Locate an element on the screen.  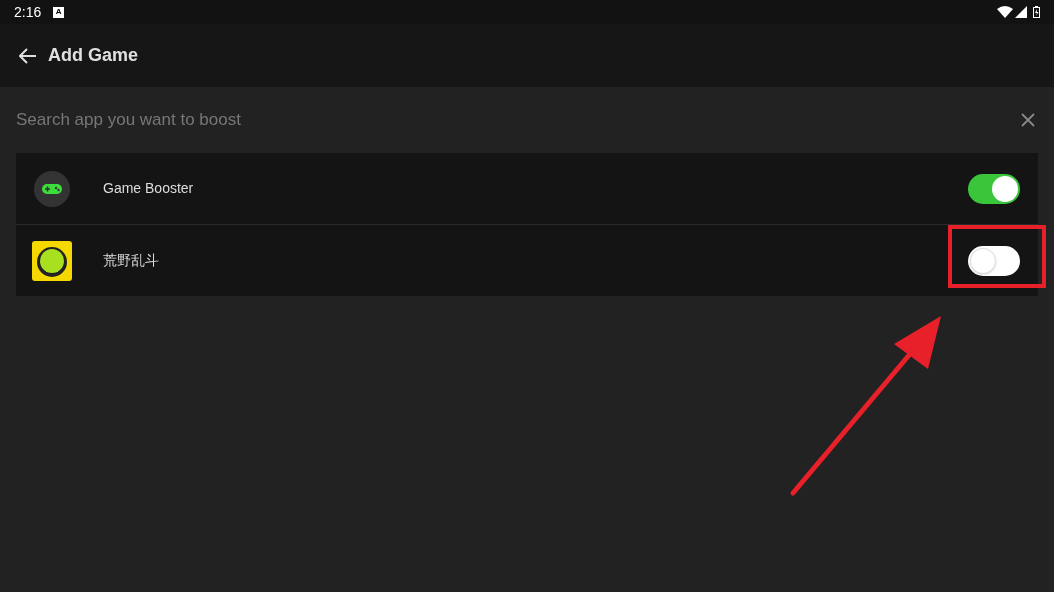
battery-icon is located at coordinates (1036, 12).